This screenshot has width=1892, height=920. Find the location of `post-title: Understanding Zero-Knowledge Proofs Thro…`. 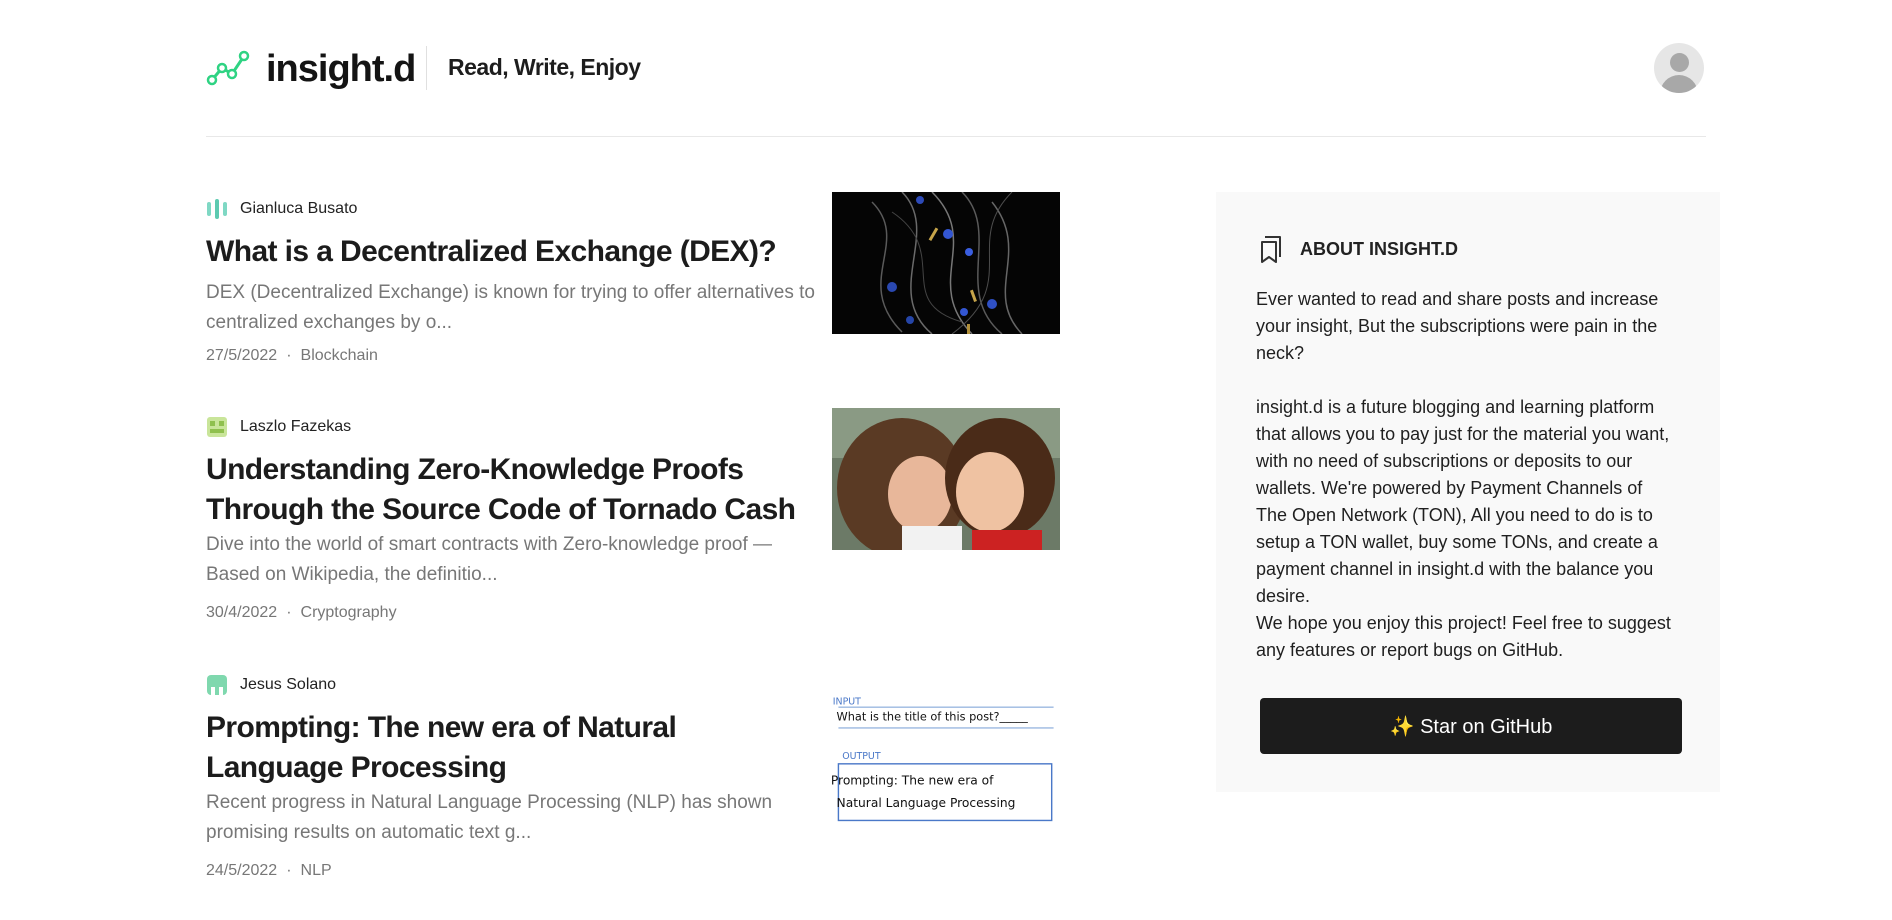

post-title: Understanding Zero-Knowledge Proofs Thro… is located at coordinates (506, 490).